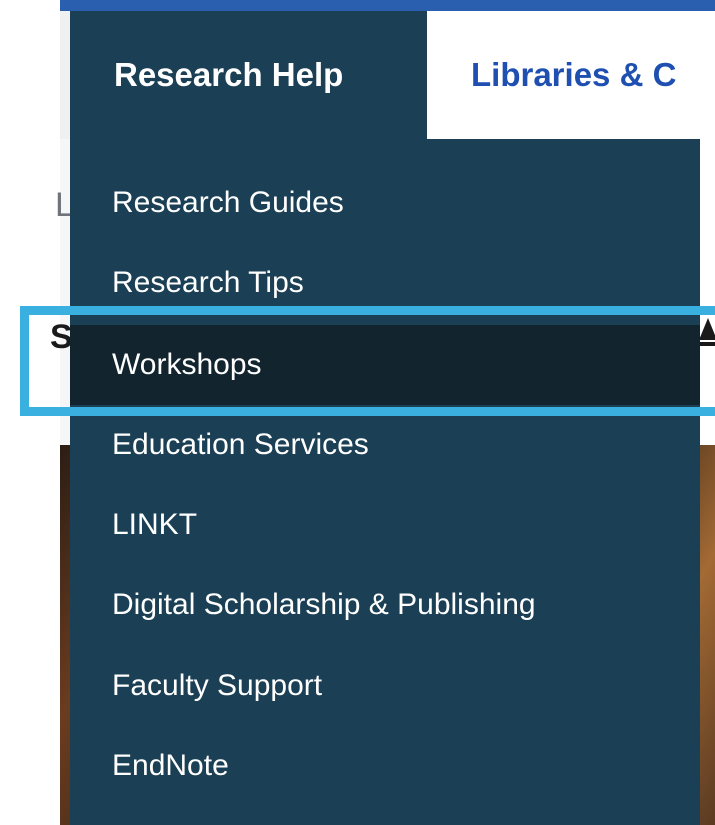 This screenshot has height=825, width=715. What do you see at coordinates (240, 444) in the screenshot?
I see `menu-item-label: Education Services` at bounding box center [240, 444].